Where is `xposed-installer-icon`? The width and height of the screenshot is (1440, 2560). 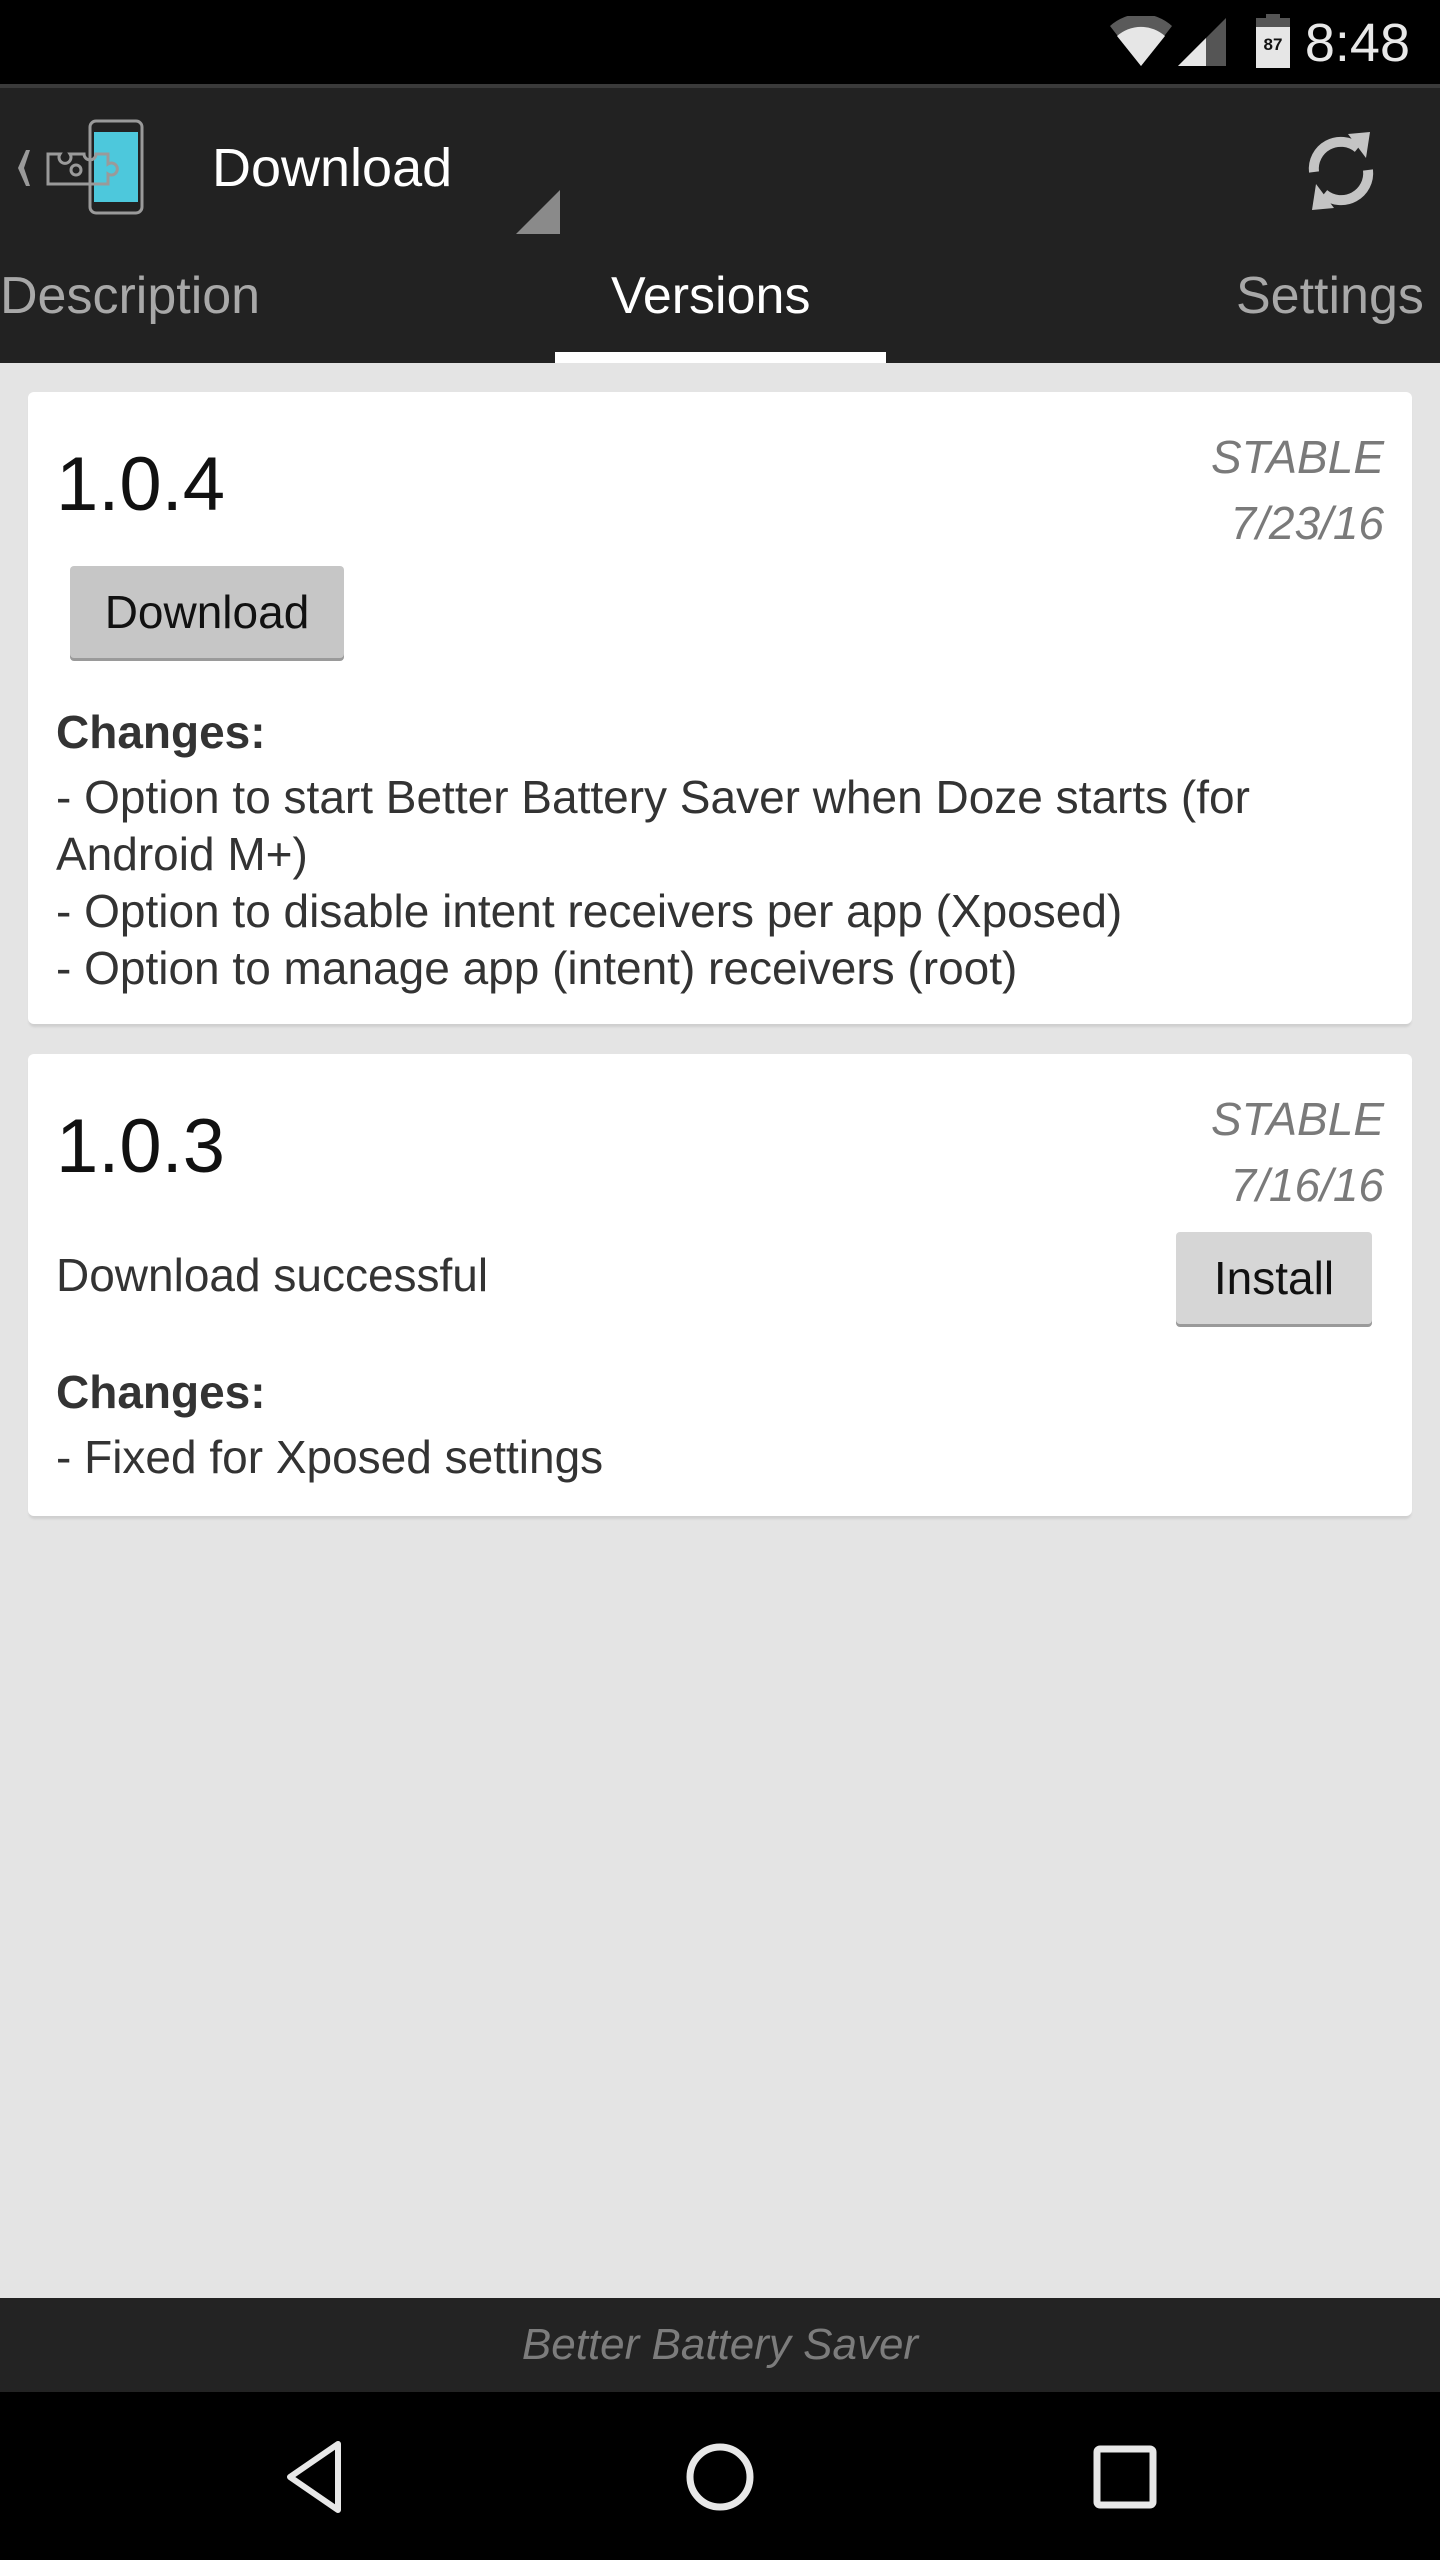
xposed-installer-icon is located at coordinates (85, 168).